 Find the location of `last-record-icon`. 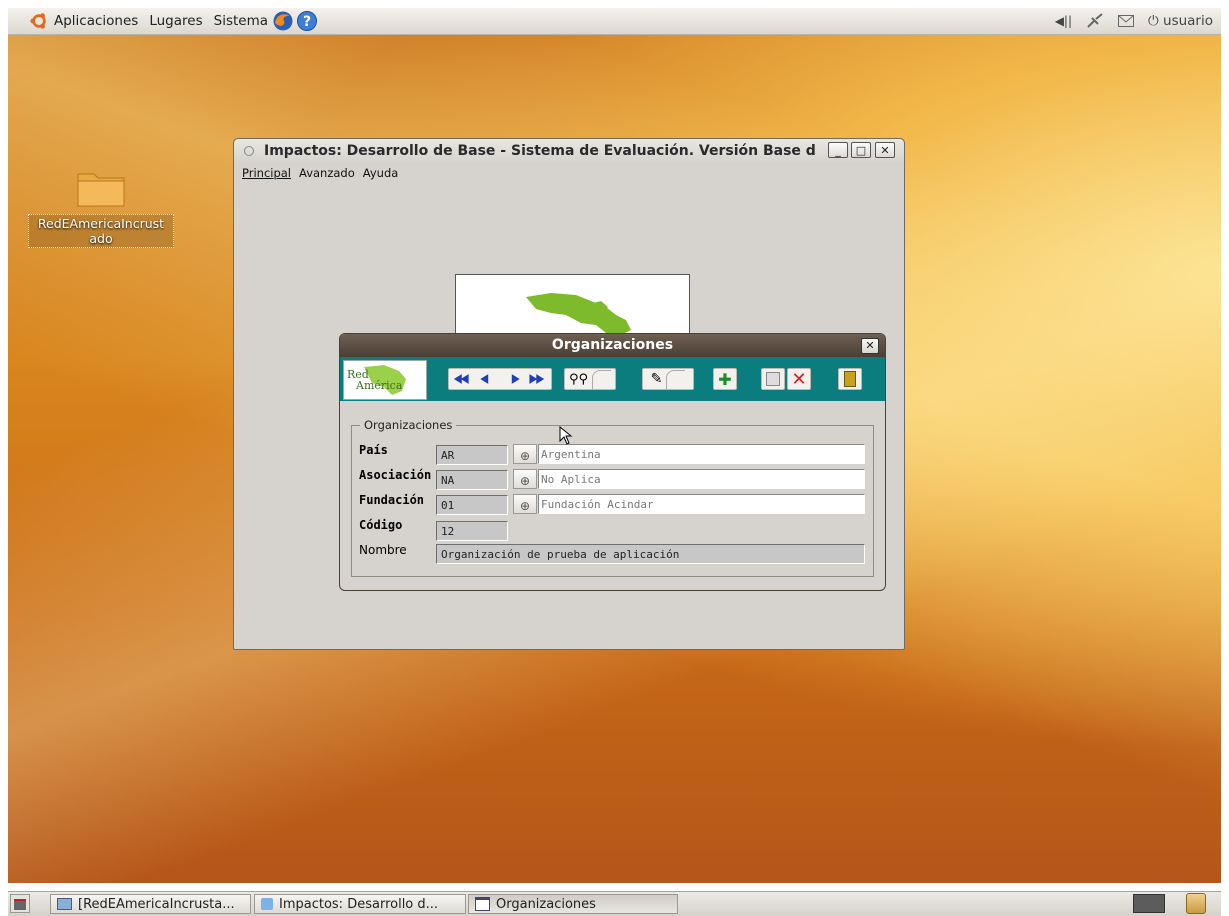

last-record-icon is located at coordinates (537, 379).